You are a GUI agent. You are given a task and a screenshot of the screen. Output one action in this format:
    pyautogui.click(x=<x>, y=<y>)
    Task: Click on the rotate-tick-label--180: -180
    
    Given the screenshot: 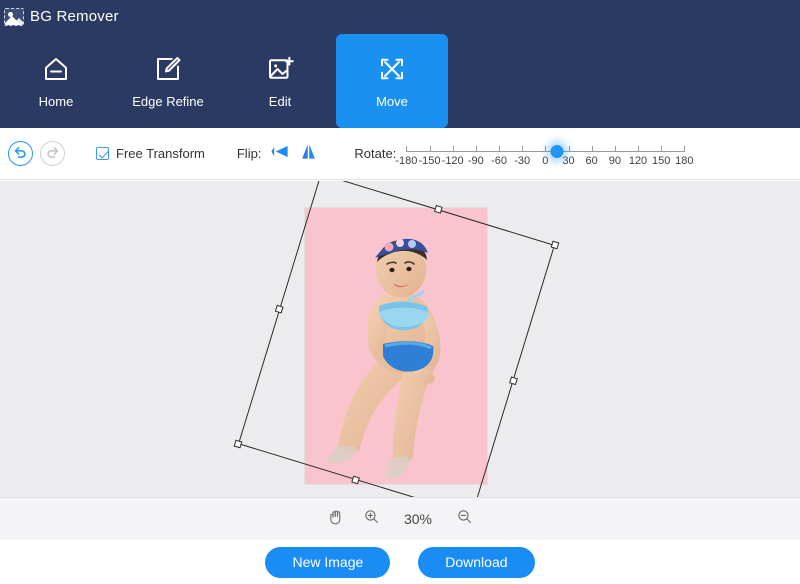 What is the action you would take?
    pyautogui.click(x=406, y=160)
    